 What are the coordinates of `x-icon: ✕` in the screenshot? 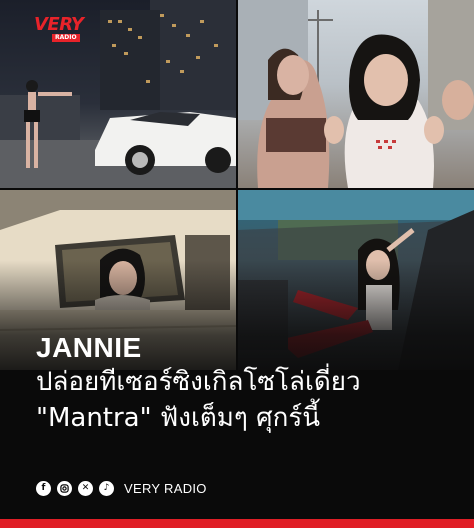 It's located at (85, 488).